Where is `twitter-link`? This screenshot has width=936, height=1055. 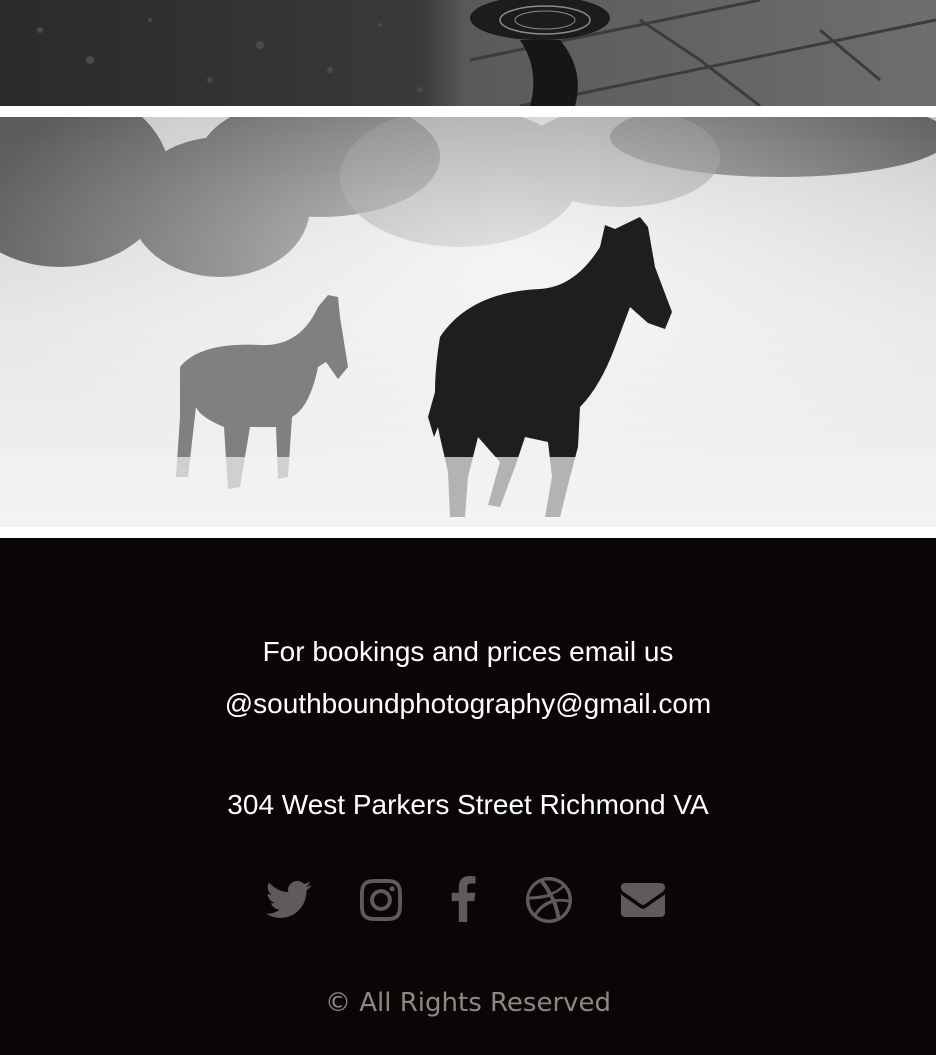 twitter-link is located at coordinates (289, 900).